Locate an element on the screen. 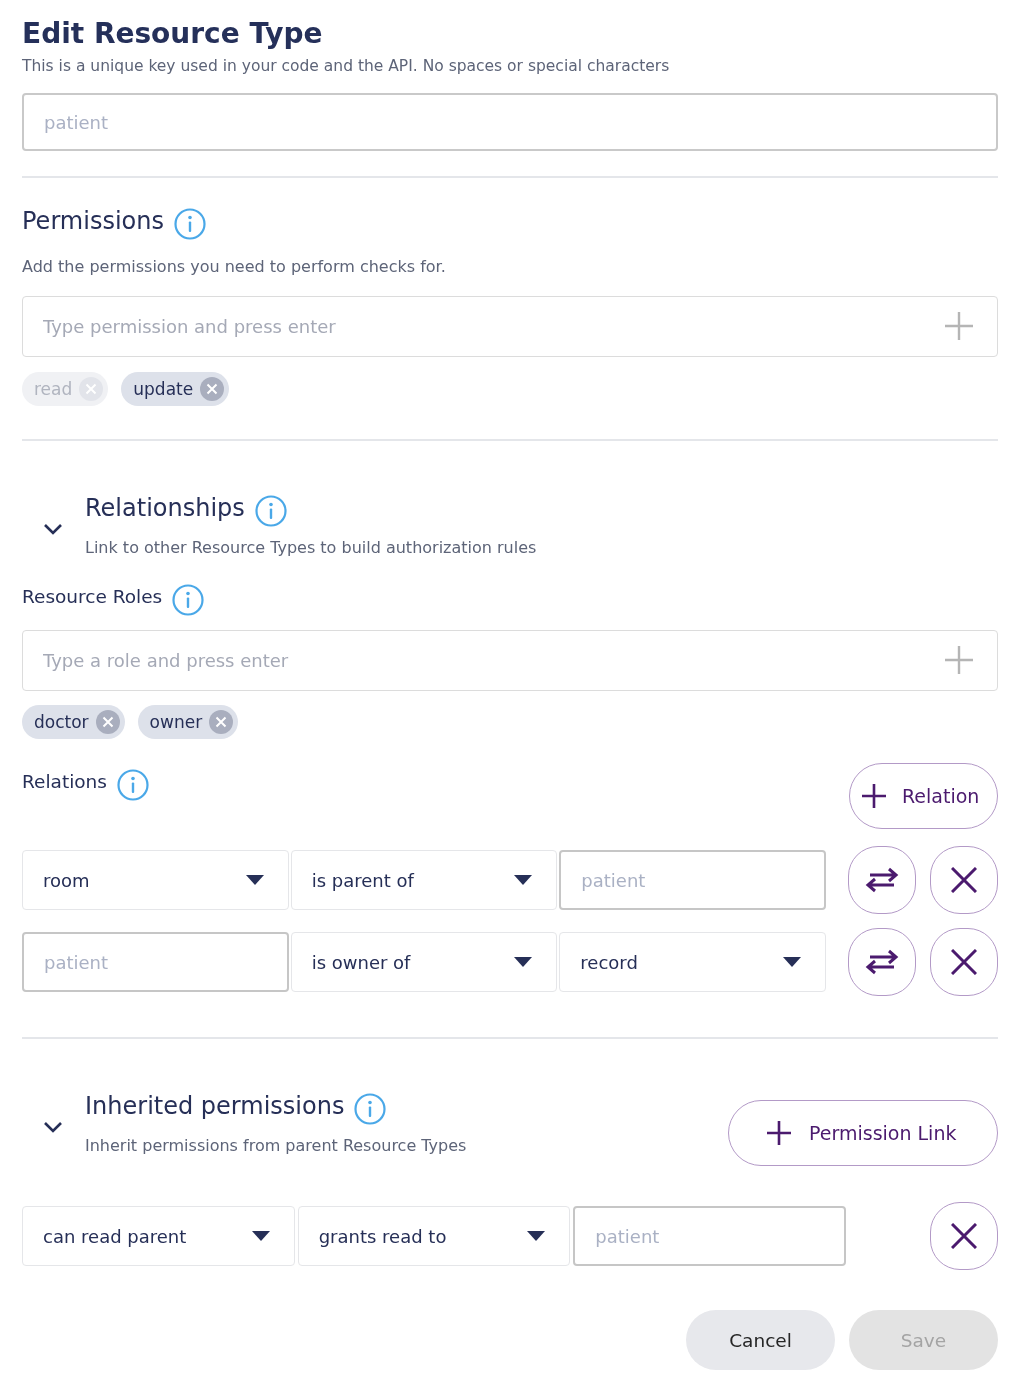 The height and width of the screenshot is (1396, 1024). section-description: Add the permissions you need to perform checks for. is located at coordinates (234, 267).